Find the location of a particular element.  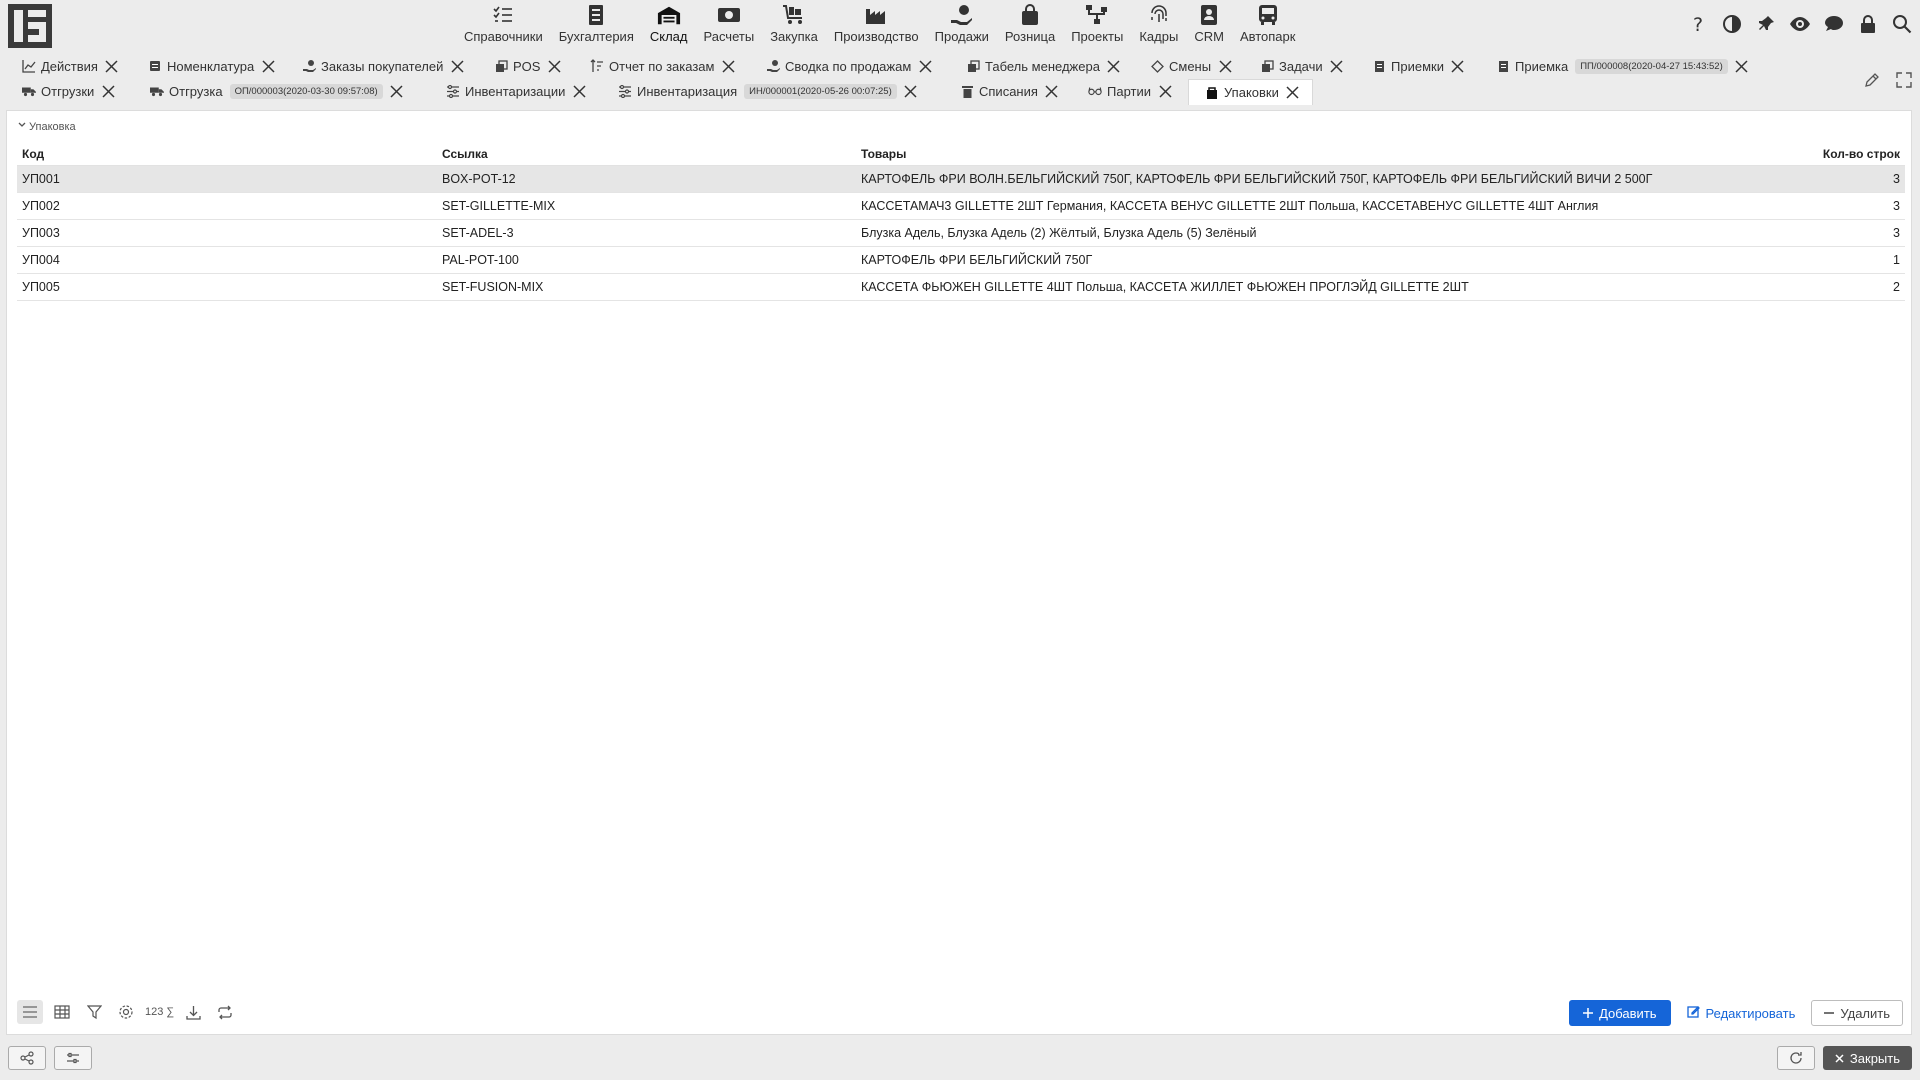

tab-customer-orders: Заказы покупателей is located at coordinates (383, 66).